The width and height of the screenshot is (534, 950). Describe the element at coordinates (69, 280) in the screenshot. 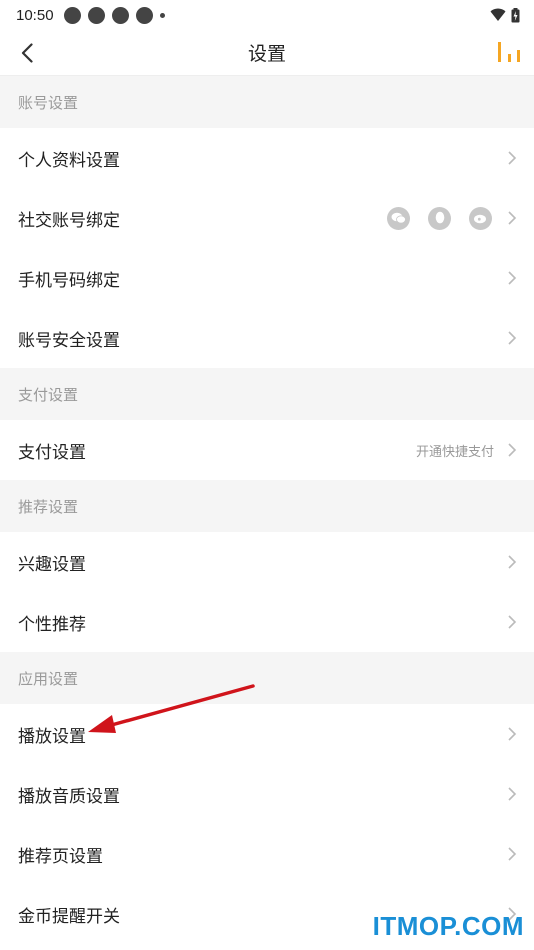

I see `row-label: 手机号码绑定` at that location.